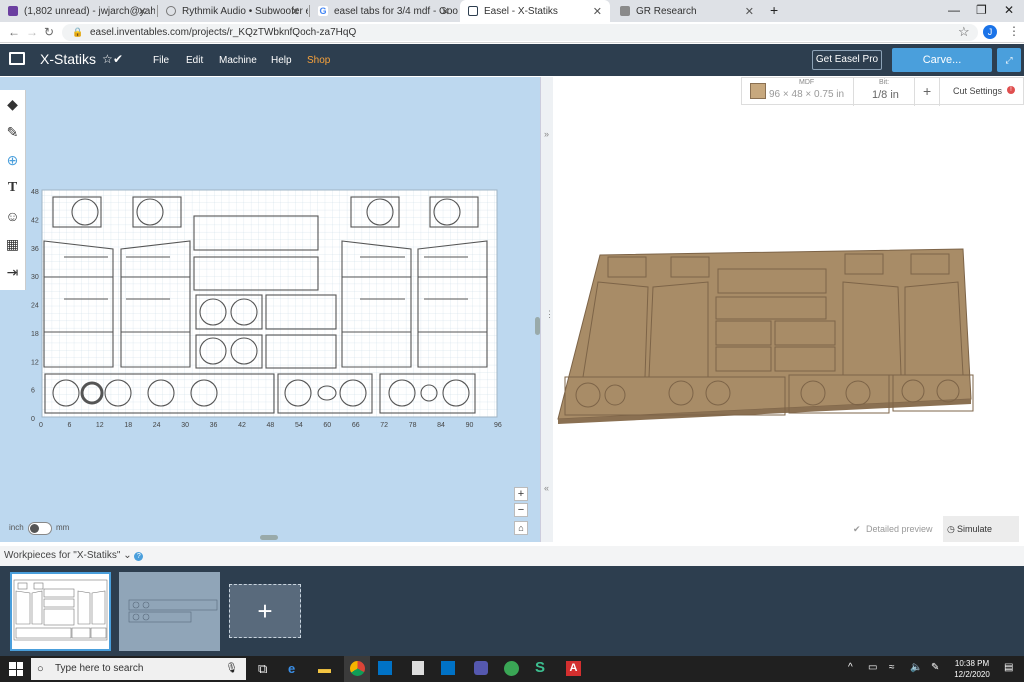 The height and width of the screenshot is (682, 1024). What do you see at coordinates (927, 91) in the screenshot?
I see `add-bit-button: +` at bounding box center [927, 91].